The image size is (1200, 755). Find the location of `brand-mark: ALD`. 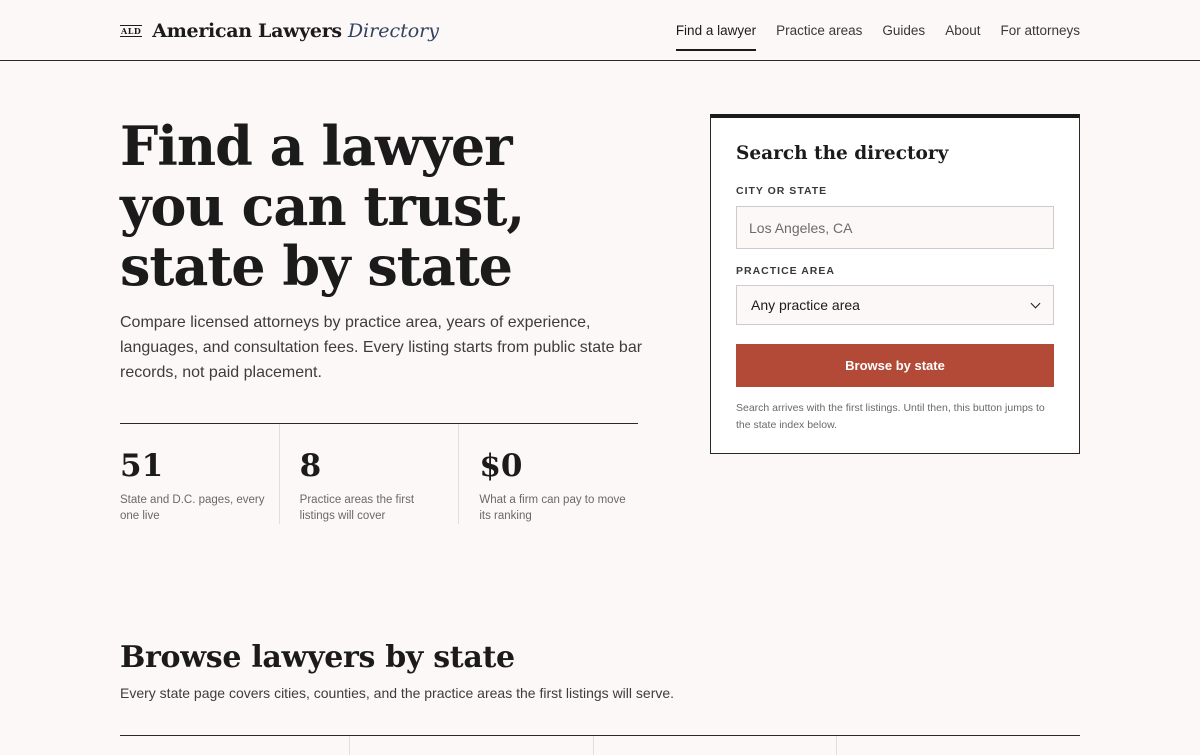

brand-mark: ALD is located at coordinates (131, 31).